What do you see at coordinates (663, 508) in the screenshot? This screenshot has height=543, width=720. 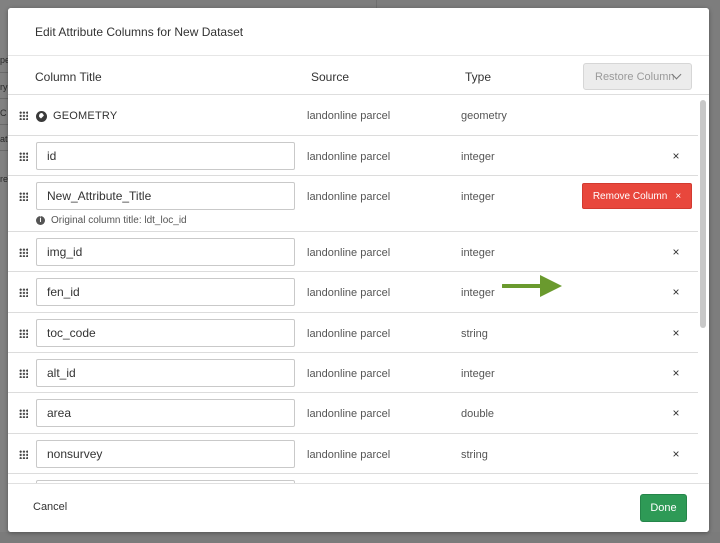 I see `done-button: Done` at bounding box center [663, 508].